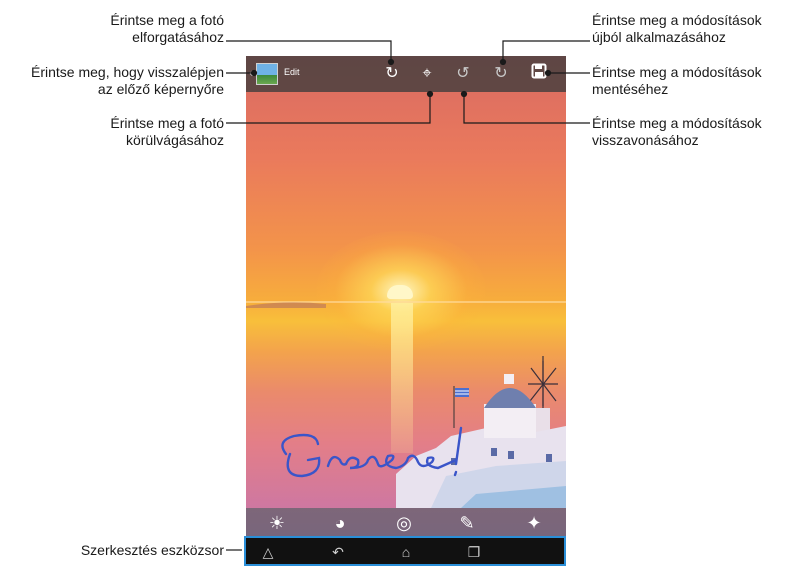 The height and width of the screenshot is (566, 785). What do you see at coordinates (687, 81) in the screenshot?
I see `callout-save: Érintse meg a módosítások mentéséhez` at bounding box center [687, 81].